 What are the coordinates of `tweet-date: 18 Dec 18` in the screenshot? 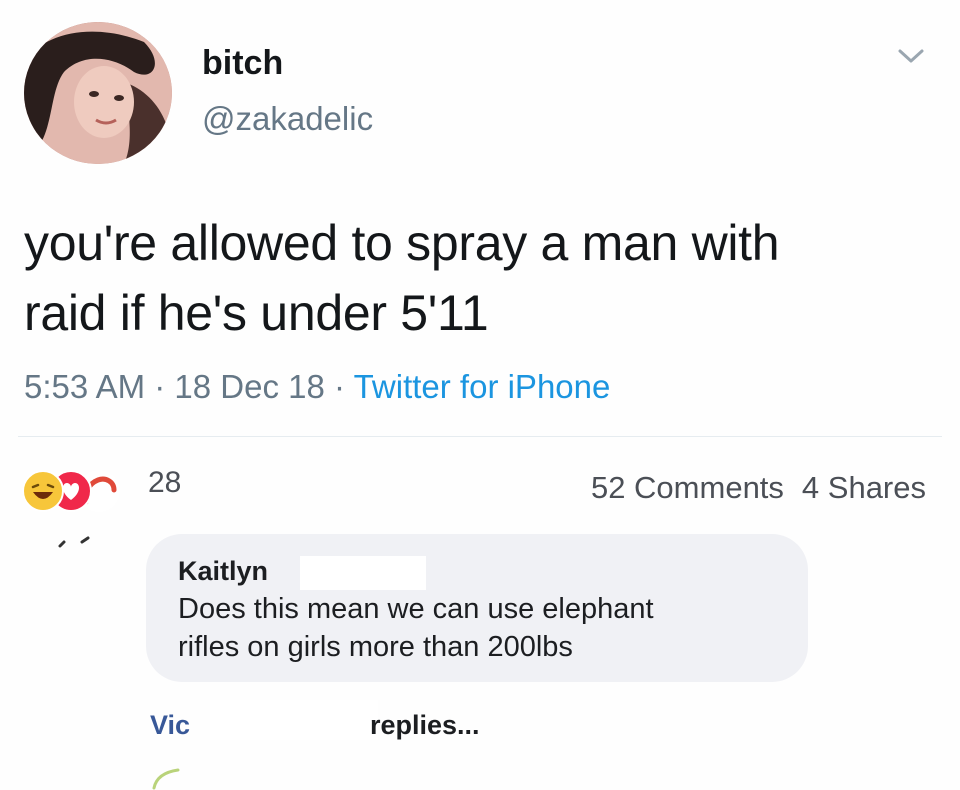 It's located at (249, 386).